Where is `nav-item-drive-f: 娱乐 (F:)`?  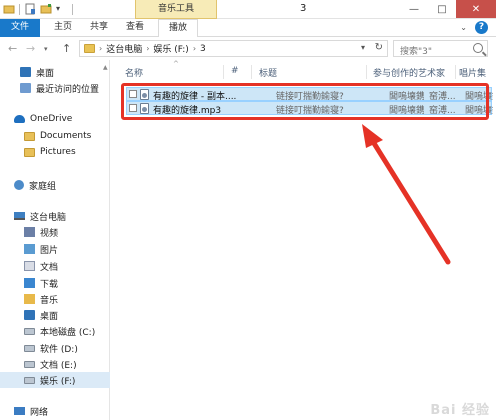 nav-item-drive-f: 娱乐 (F:) is located at coordinates (55, 380).